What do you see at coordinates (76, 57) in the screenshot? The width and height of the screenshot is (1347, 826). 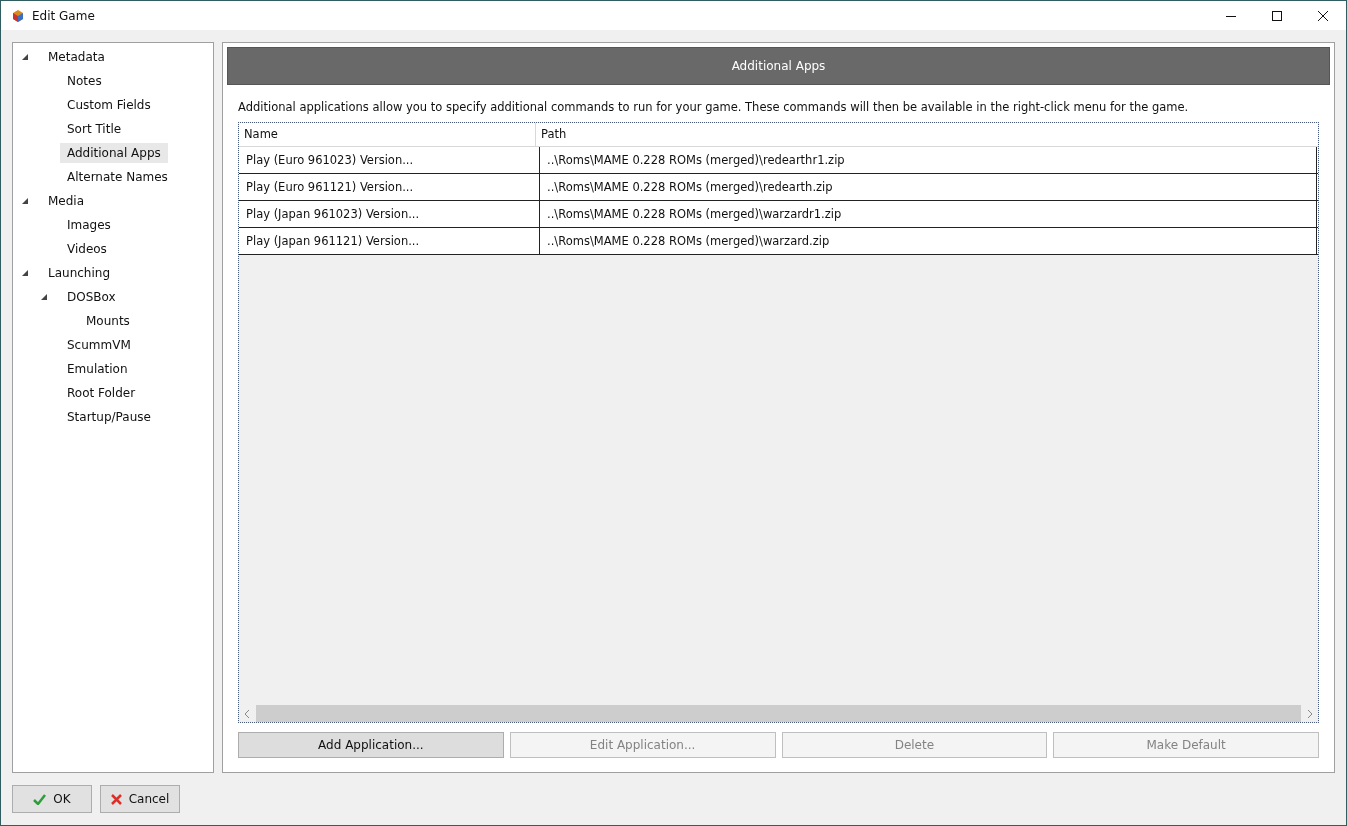 I see `tree-item: Metadata` at bounding box center [76, 57].